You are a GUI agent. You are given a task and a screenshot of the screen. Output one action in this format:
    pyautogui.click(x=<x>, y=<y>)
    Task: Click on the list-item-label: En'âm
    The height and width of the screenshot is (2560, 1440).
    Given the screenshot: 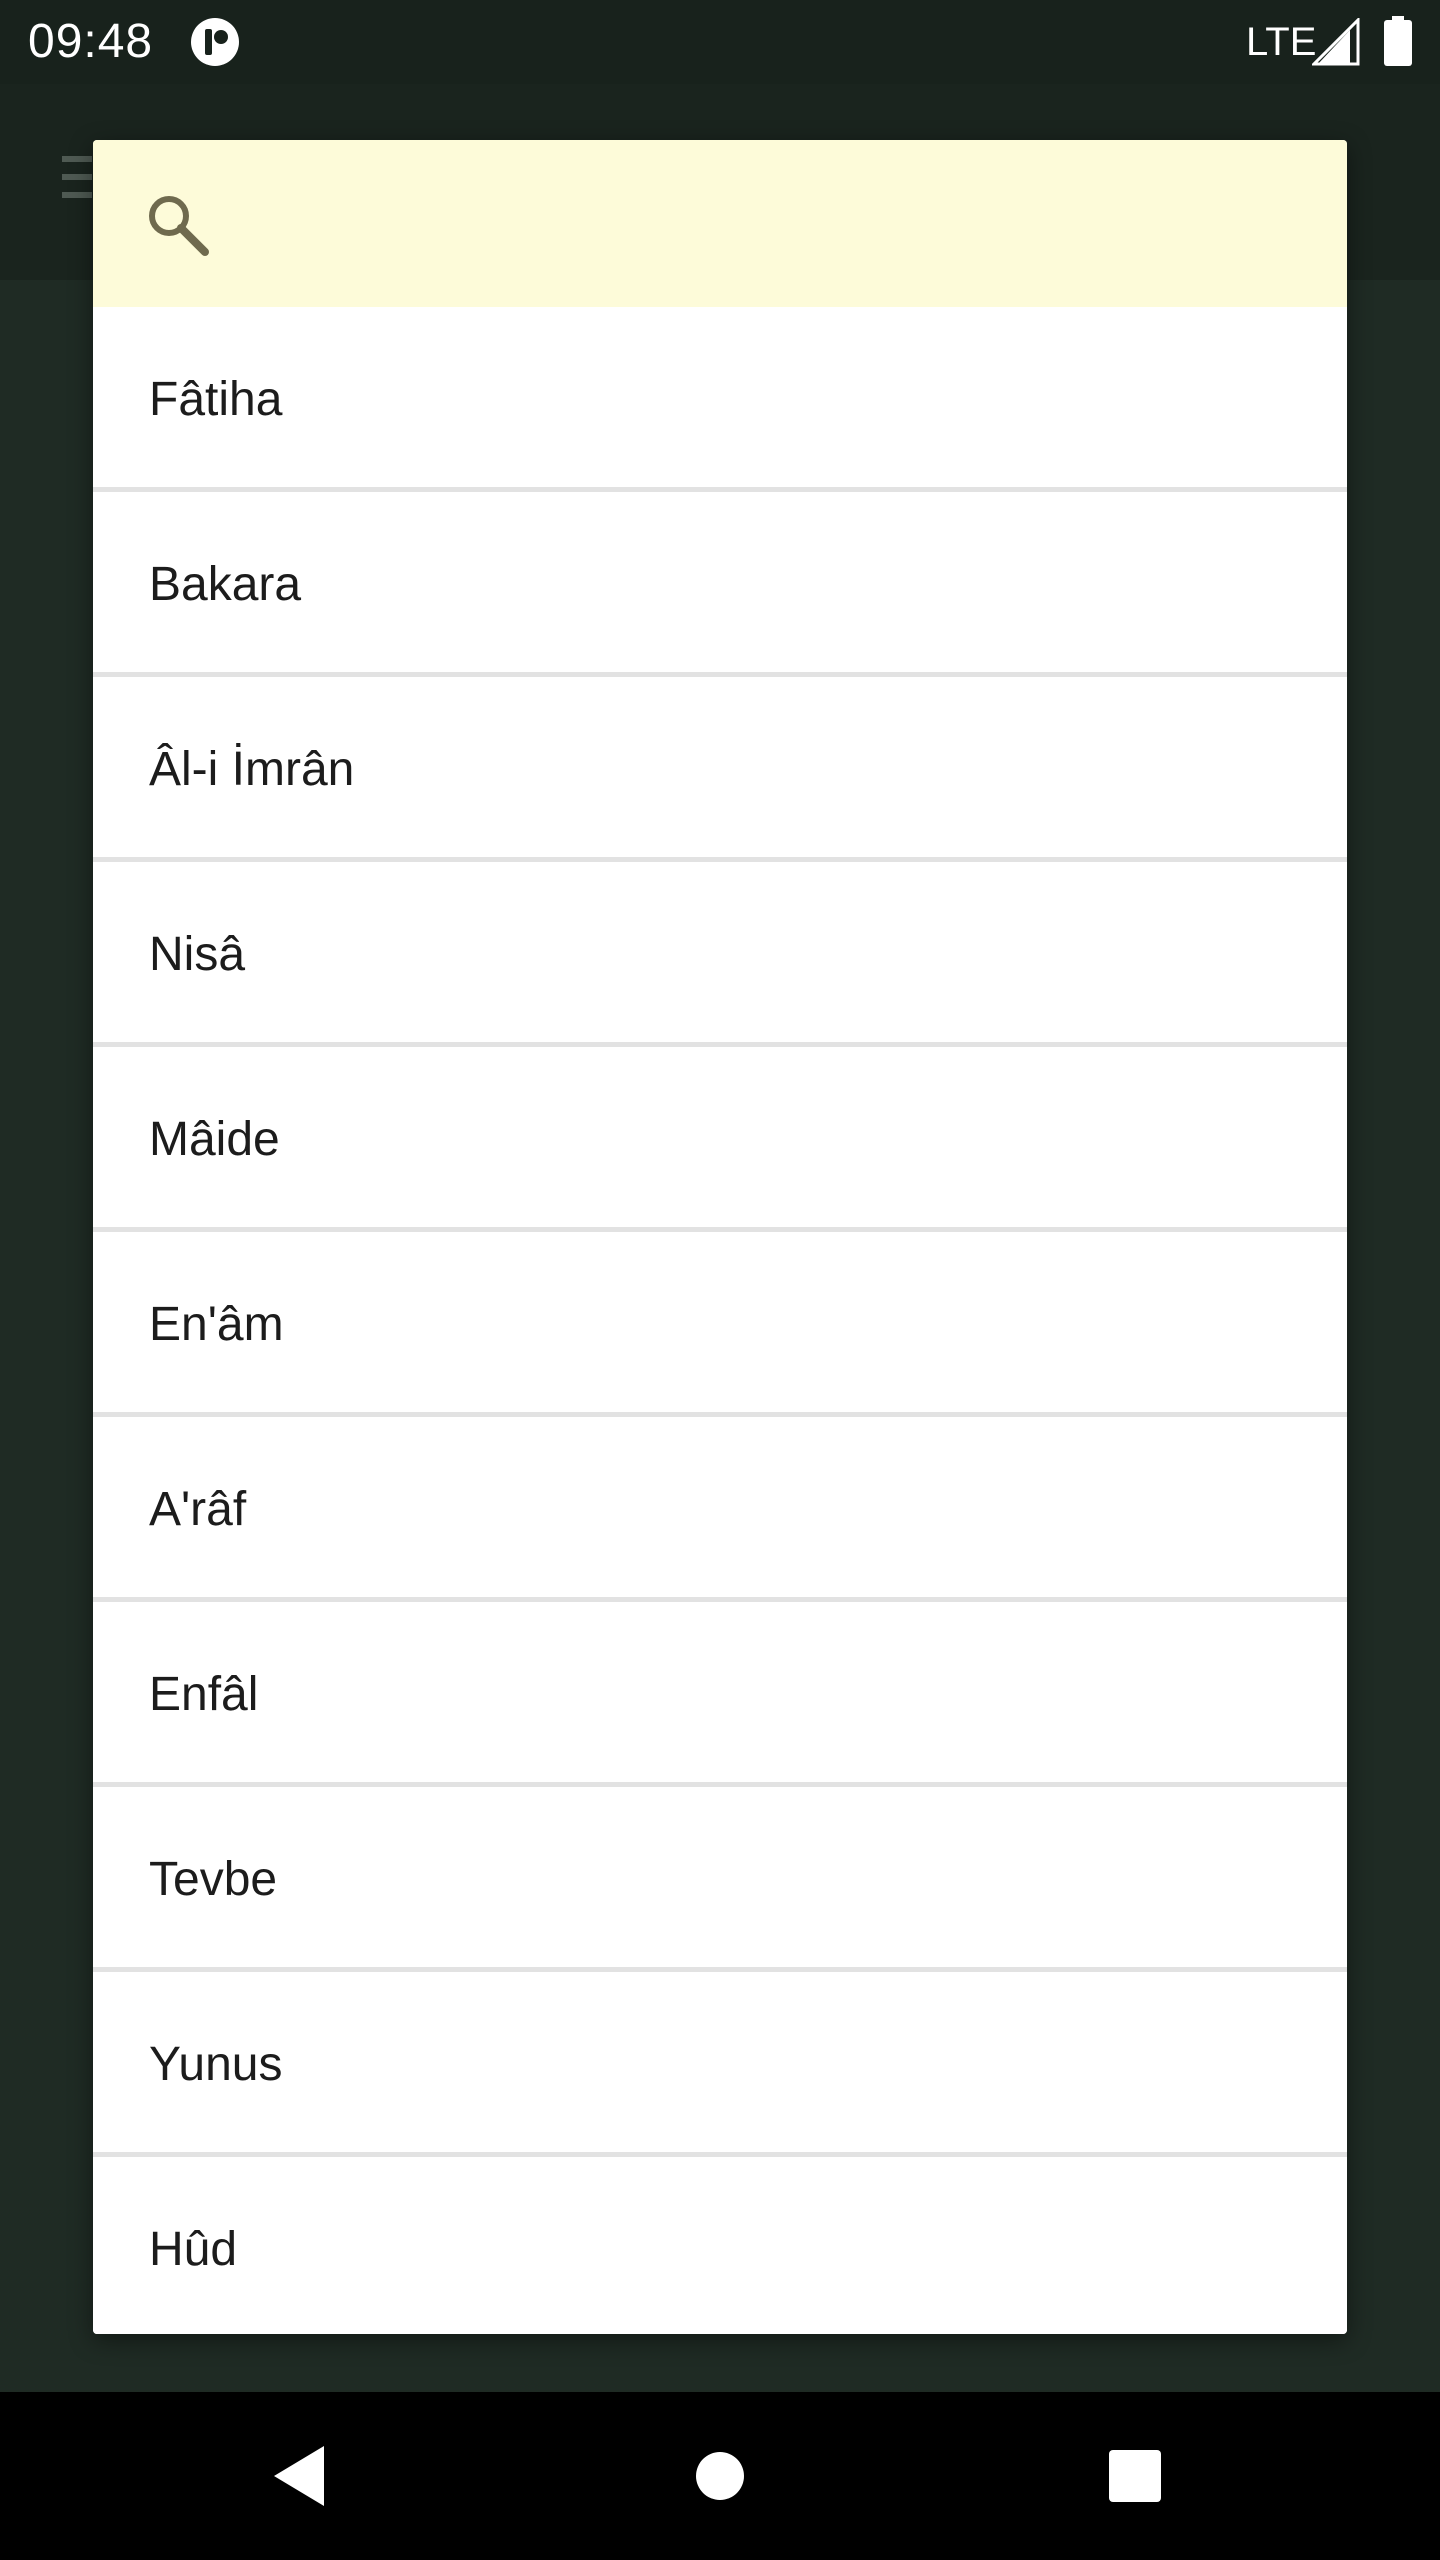 What is the action you would take?
    pyautogui.click(x=216, y=1324)
    